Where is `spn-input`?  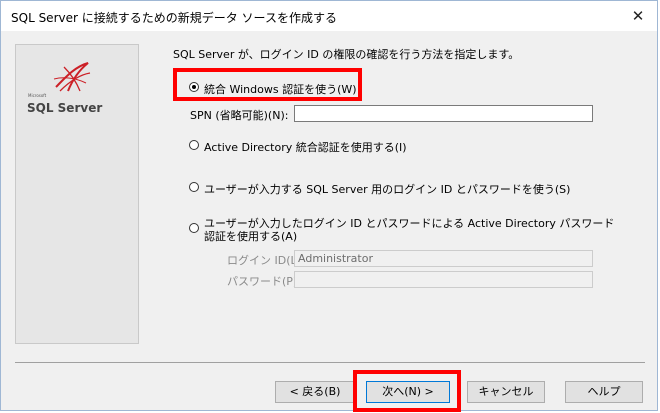 spn-input is located at coordinates (443, 113).